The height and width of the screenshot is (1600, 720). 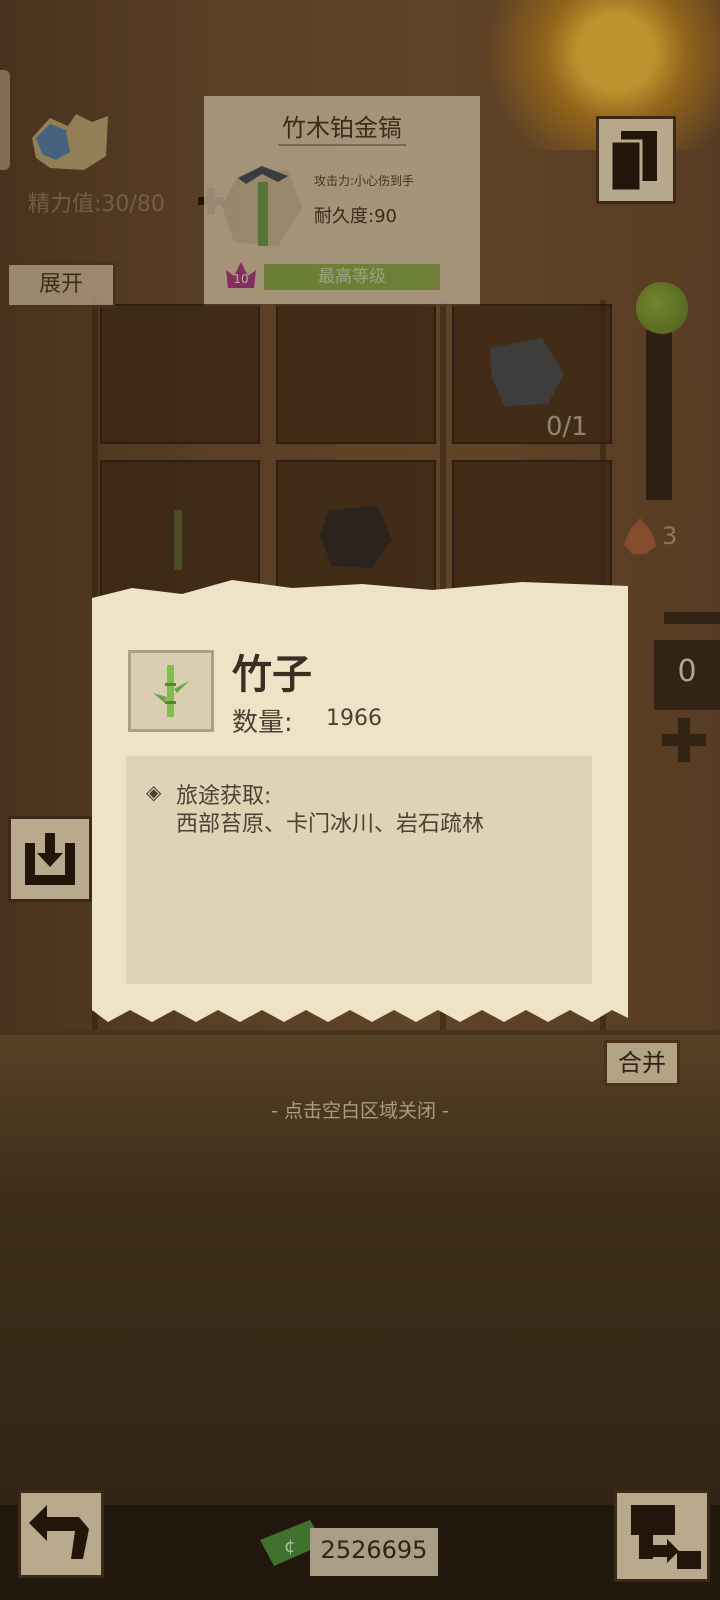 What do you see at coordinates (330, 824) in the screenshot?
I see `source-places: 西部苔原、卡门冰川、岩石疏林` at bounding box center [330, 824].